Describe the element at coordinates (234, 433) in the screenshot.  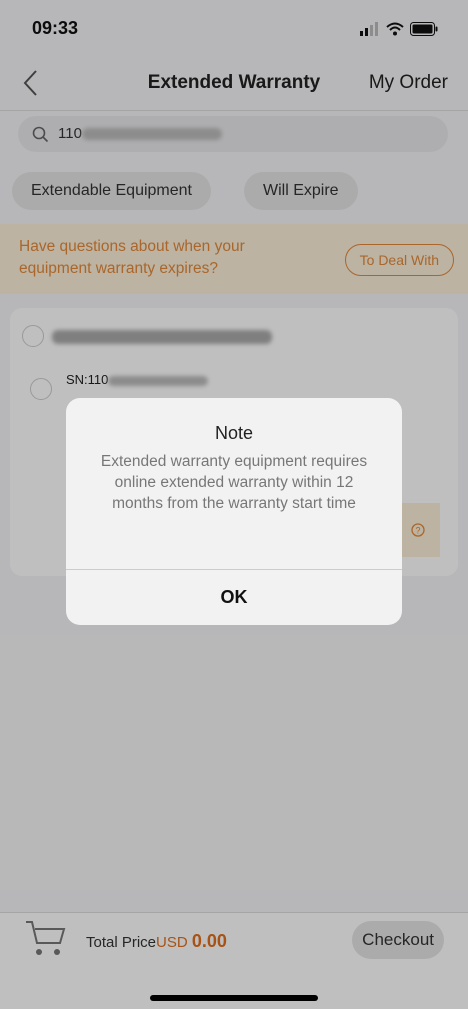
I see `dialog-title: Note` at that location.